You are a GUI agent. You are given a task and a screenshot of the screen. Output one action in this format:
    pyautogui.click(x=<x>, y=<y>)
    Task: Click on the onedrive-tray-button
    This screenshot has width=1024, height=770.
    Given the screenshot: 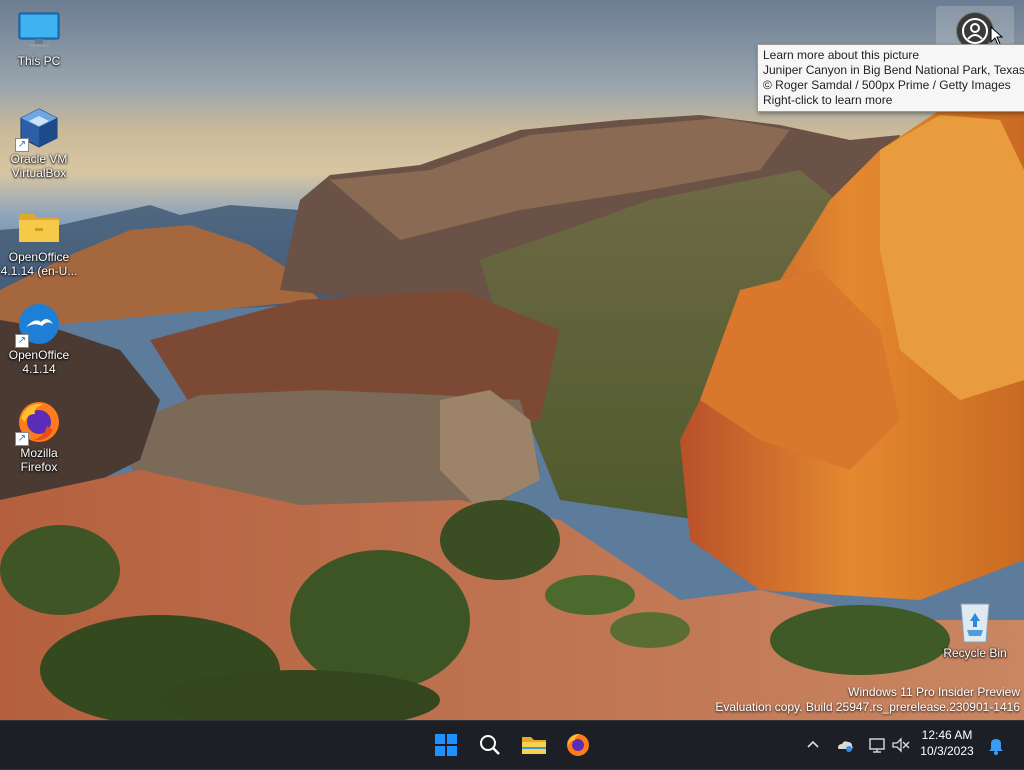 What is the action you would take?
    pyautogui.click(x=845, y=745)
    